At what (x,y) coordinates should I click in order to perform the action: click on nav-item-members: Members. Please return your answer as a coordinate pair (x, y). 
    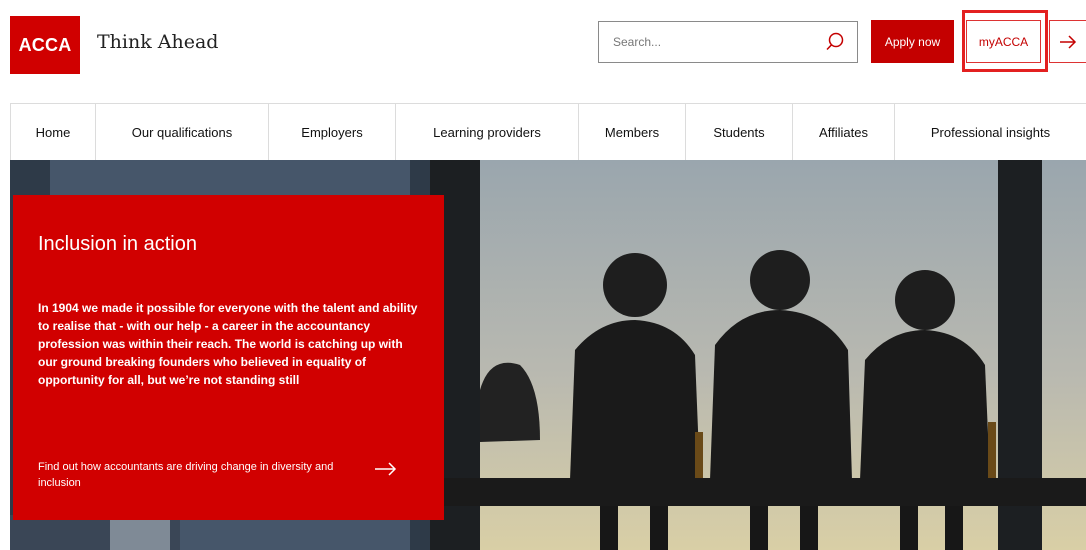
    Looking at the image, I should click on (632, 132).